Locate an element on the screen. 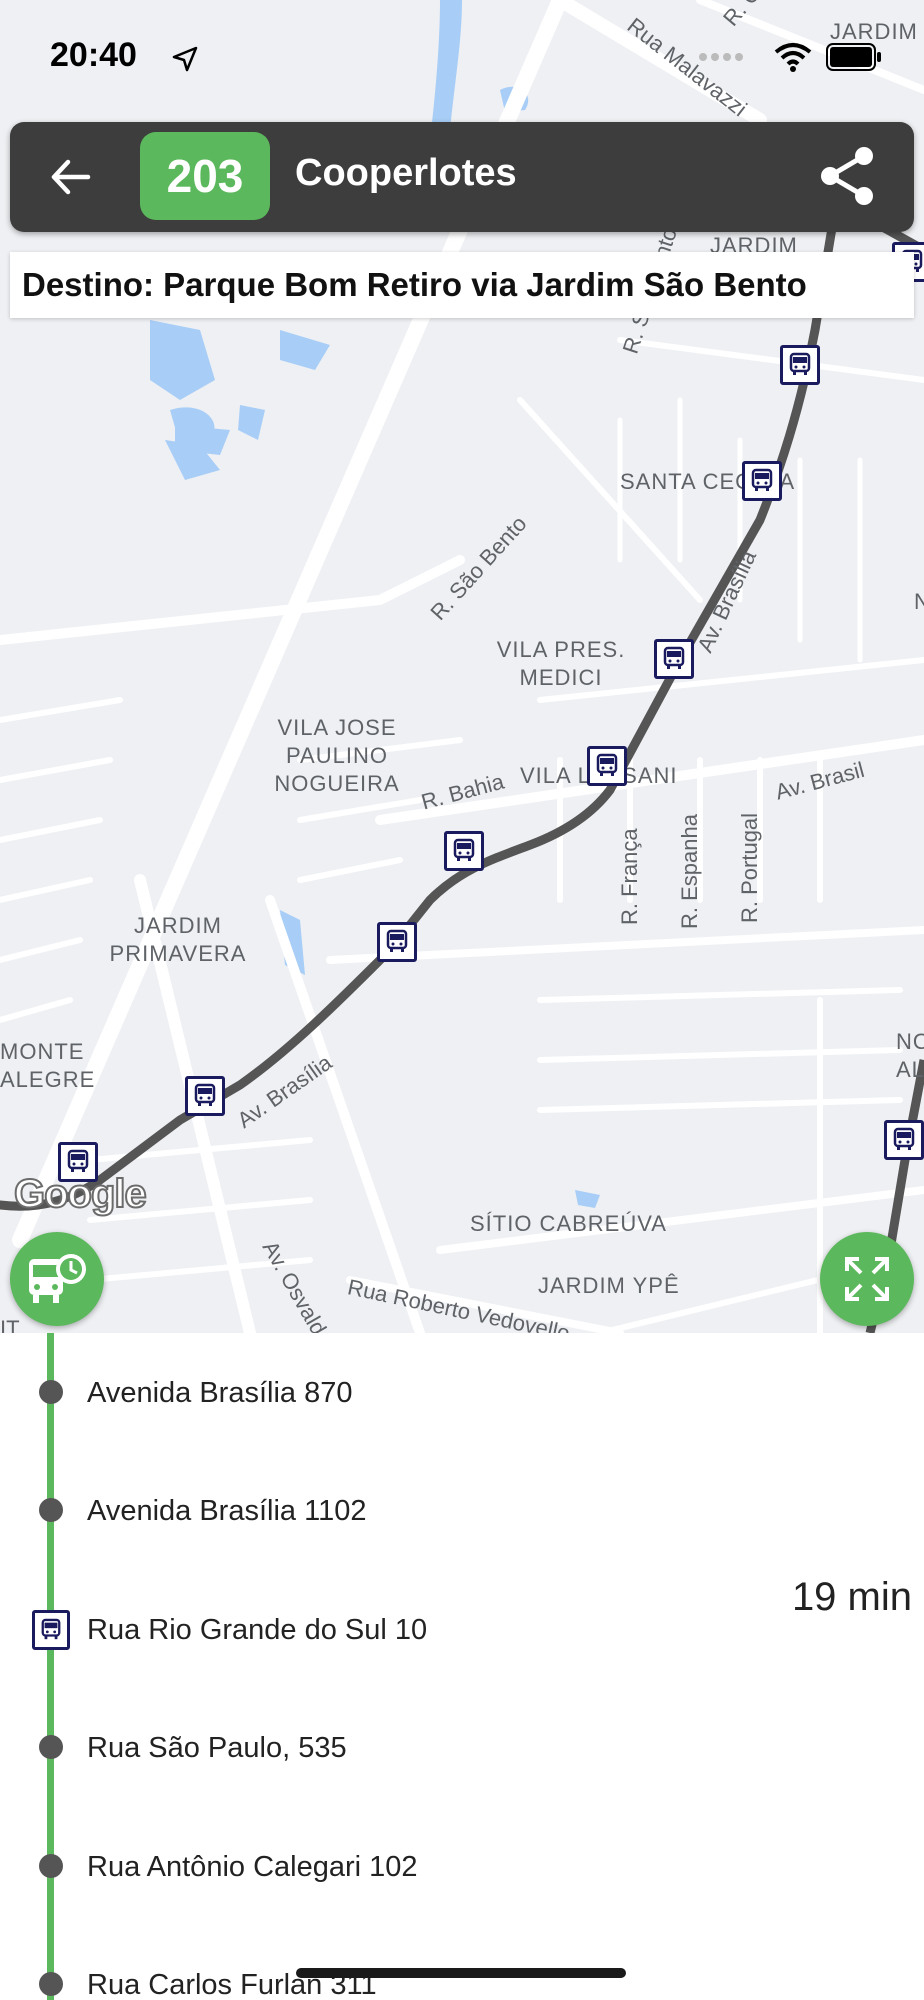 The width and height of the screenshot is (924, 2000). route-number-badge: 203 is located at coordinates (205, 176).